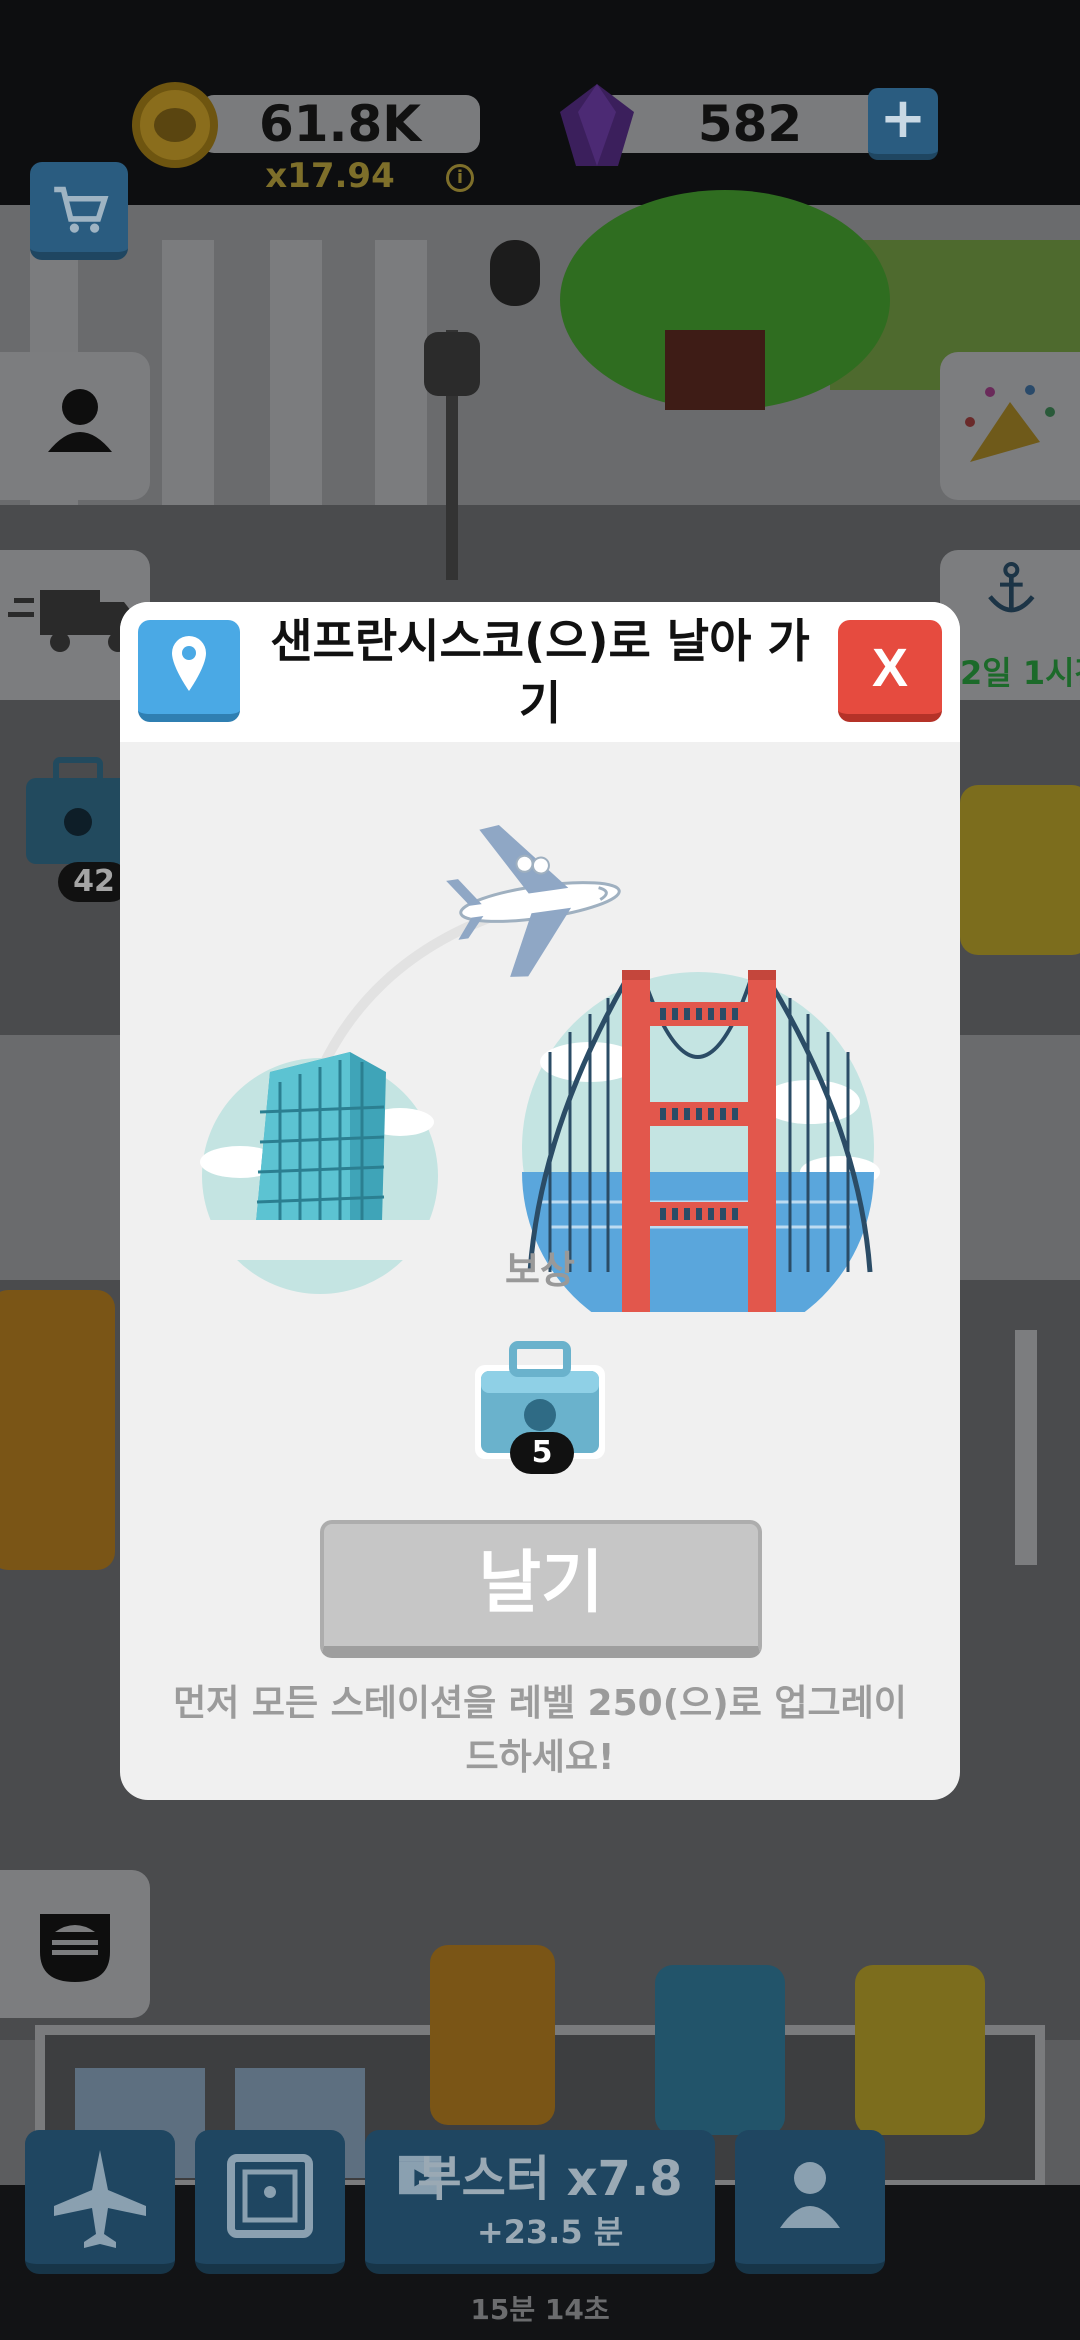 This screenshot has width=1080, height=2340. What do you see at coordinates (81, 209) in the screenshot?
I see `shopping-cart-icon` at bounding box center [81, 209].